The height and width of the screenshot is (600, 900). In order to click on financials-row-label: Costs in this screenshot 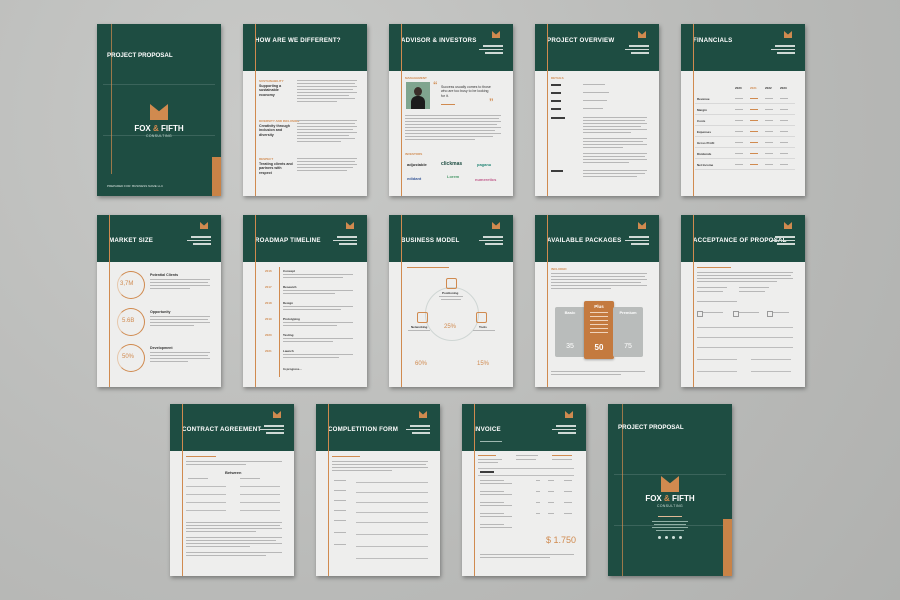, I will do `click(701, 121)`.